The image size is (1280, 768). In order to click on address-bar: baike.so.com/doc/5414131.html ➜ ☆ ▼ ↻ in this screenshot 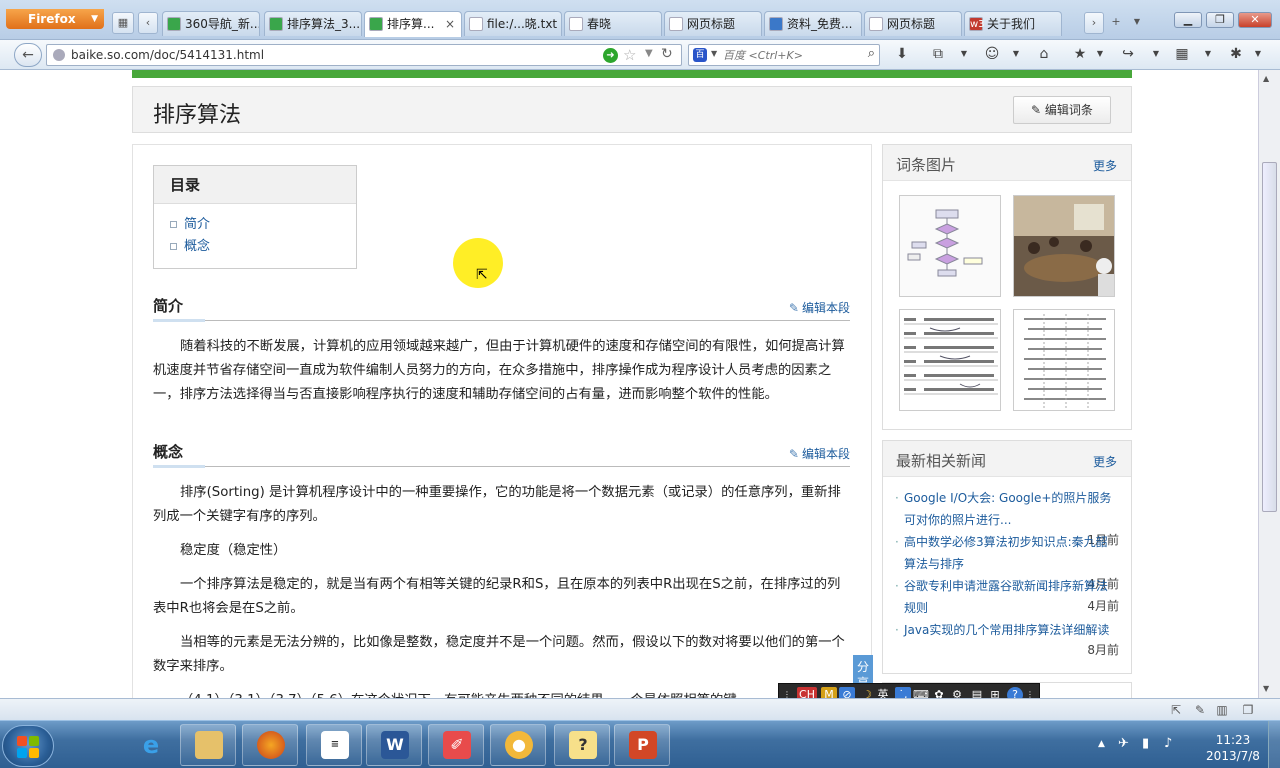, I will do `click(364, 55)`.